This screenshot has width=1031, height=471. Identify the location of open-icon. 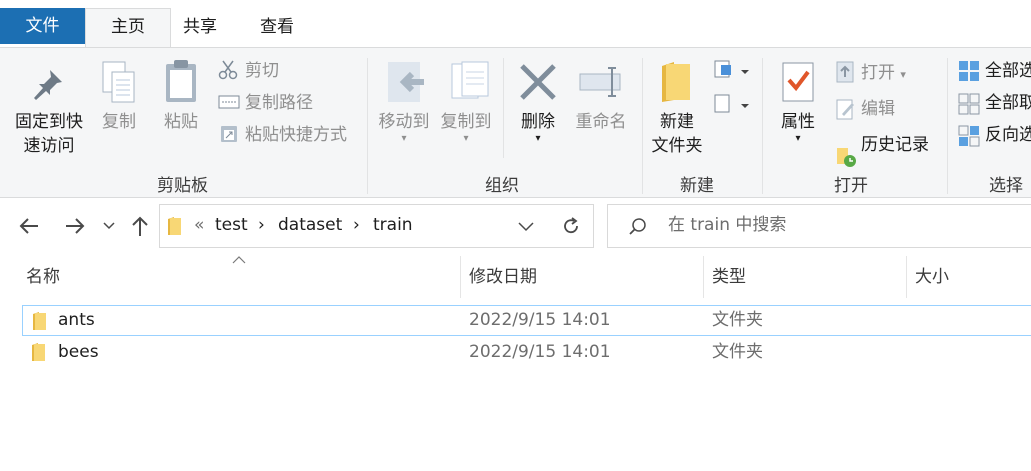
(845, 72).